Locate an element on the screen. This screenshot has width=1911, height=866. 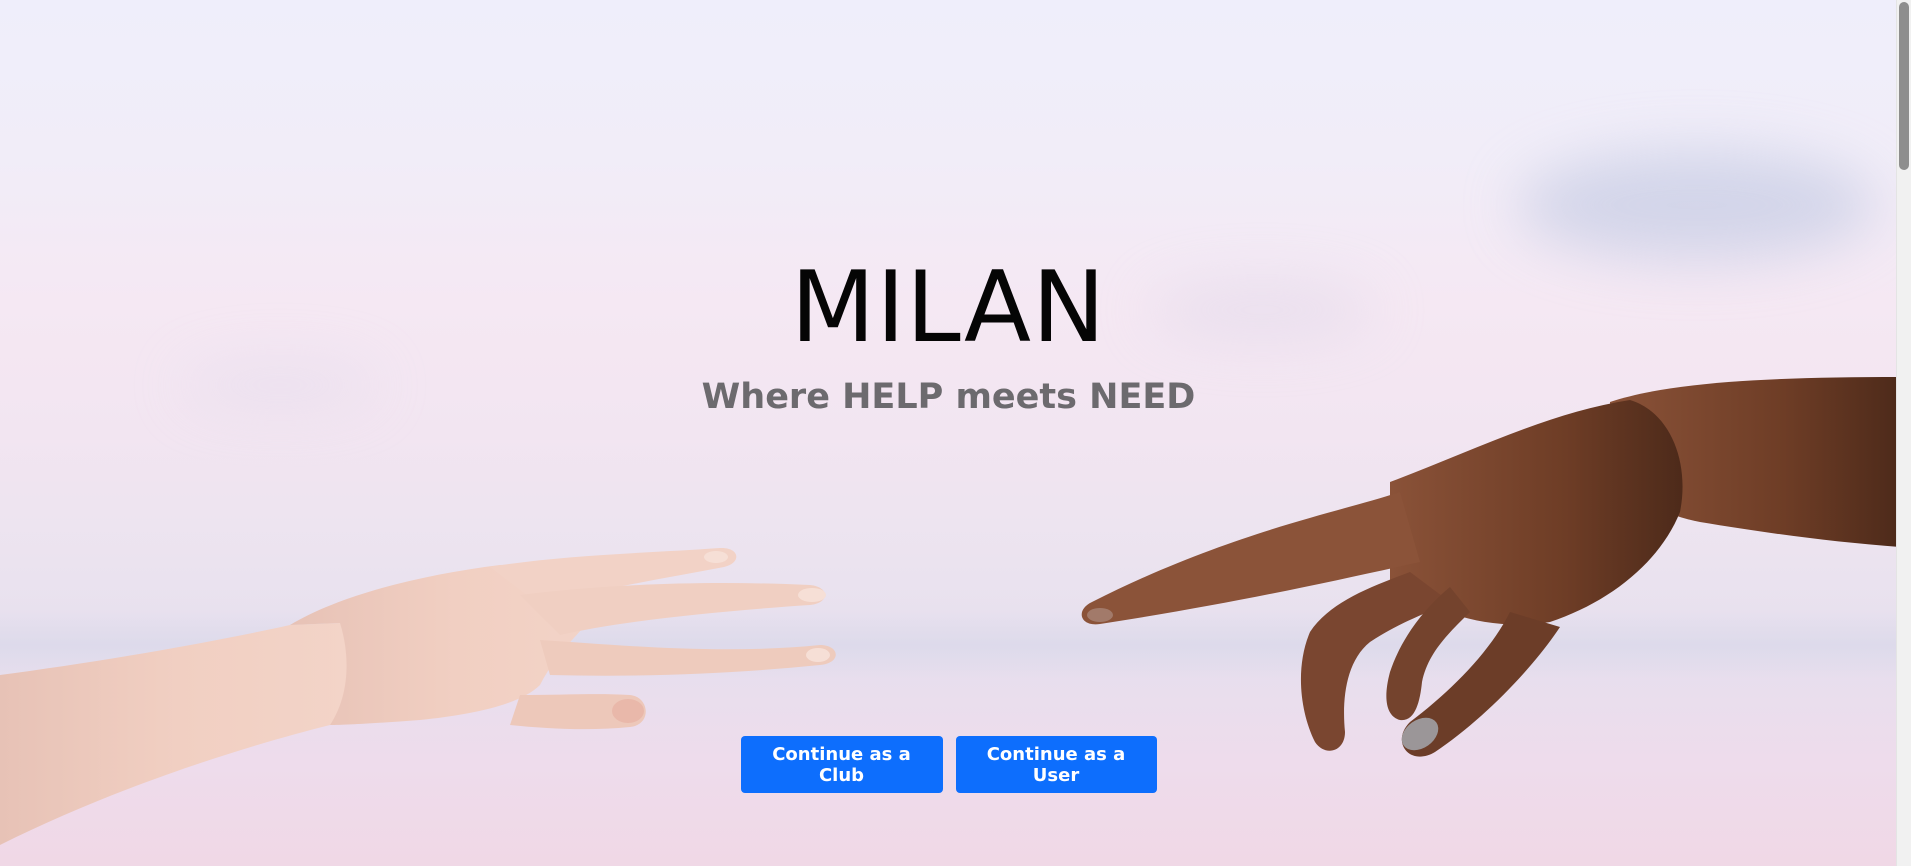
tagline: Where HELP meets NEED is located at coordinates (948, 396).